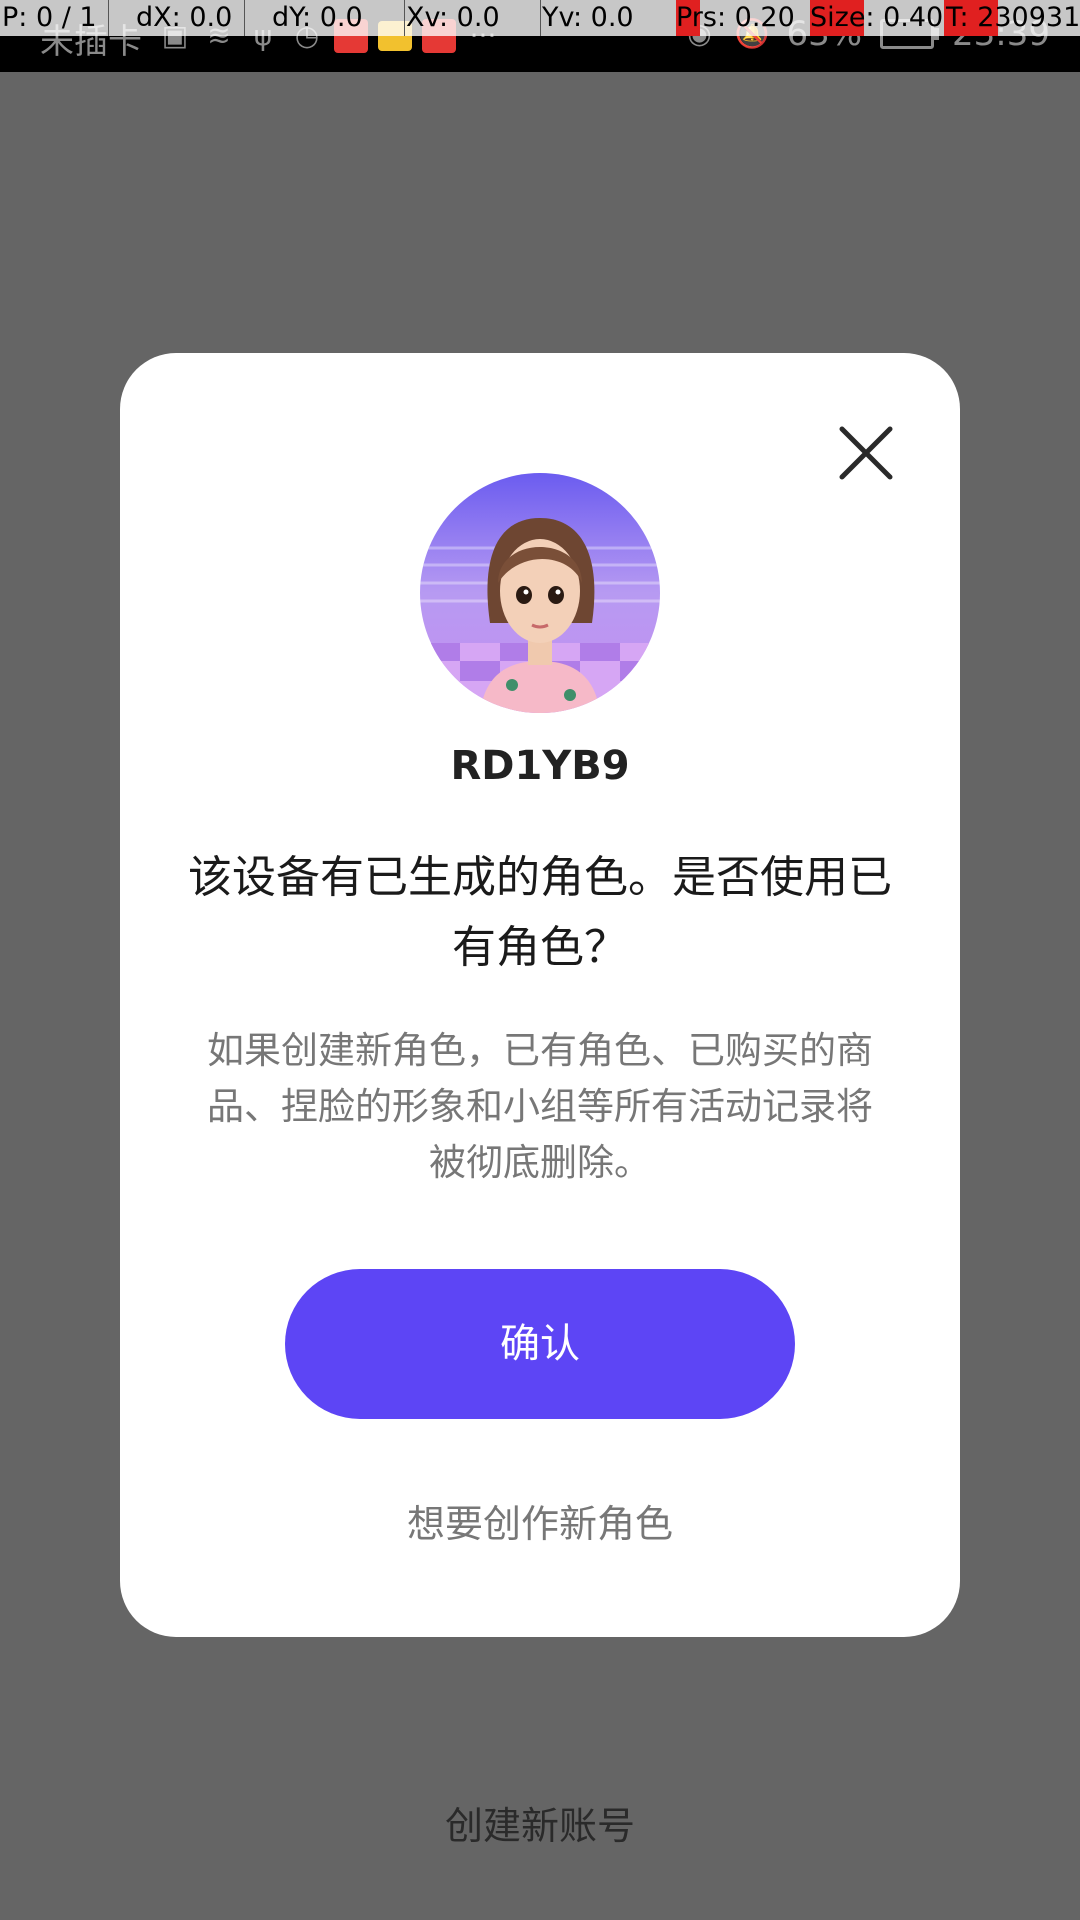 This screenshot has width=1080, height=1920. What do you see at coordinates (1013, 17) in the screenshot?
I see `overlay-time: T: 230931` at bounding box center [1013, 17].